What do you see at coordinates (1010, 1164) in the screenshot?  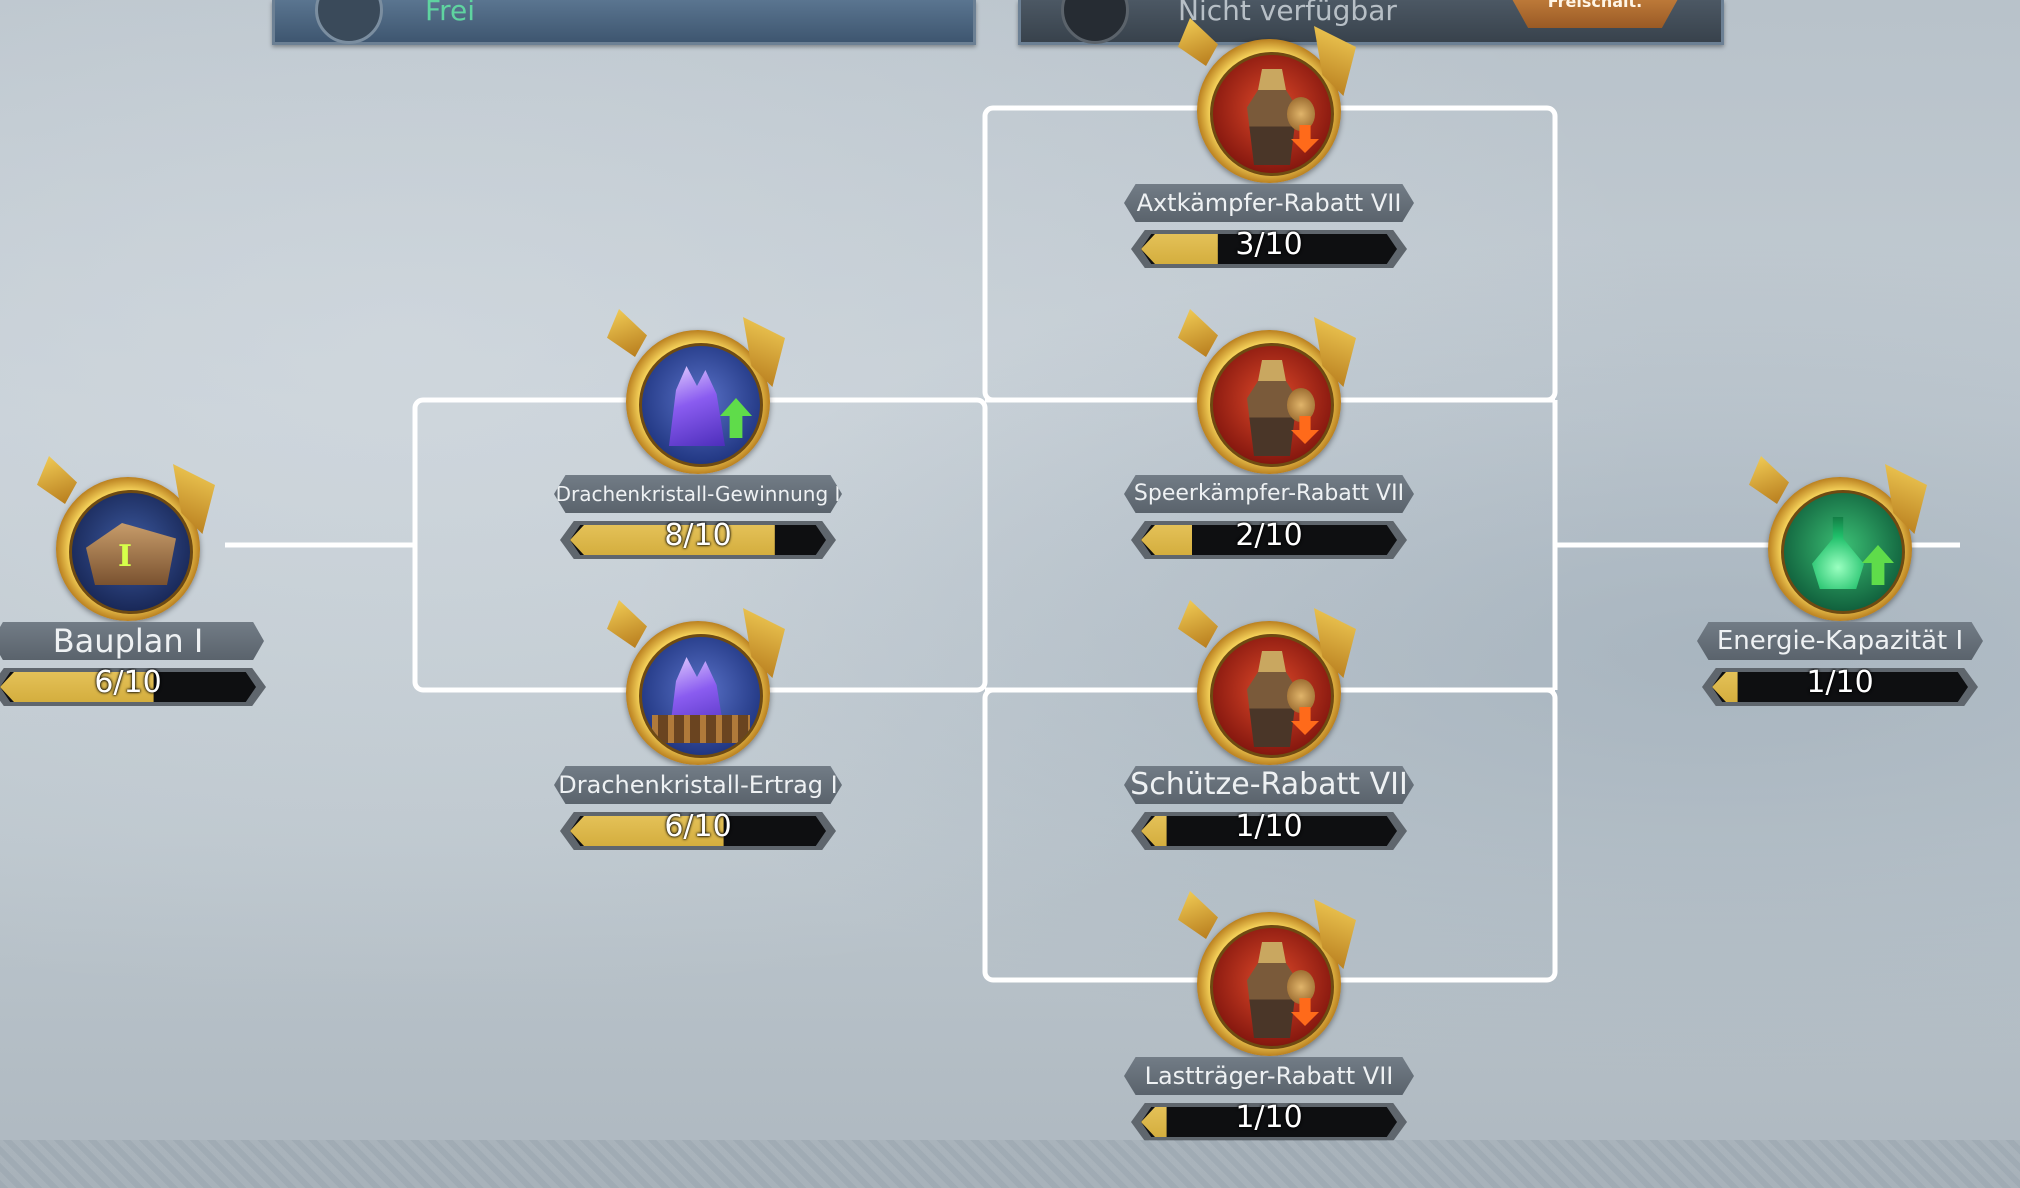 I see `bottom-frame` at bounding box center [1010, 1164].